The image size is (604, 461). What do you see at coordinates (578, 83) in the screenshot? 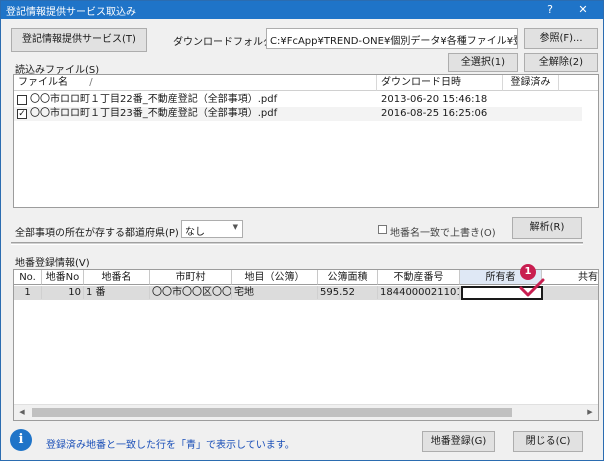
I see `column-header-filler` at bounding box center [578, 83].